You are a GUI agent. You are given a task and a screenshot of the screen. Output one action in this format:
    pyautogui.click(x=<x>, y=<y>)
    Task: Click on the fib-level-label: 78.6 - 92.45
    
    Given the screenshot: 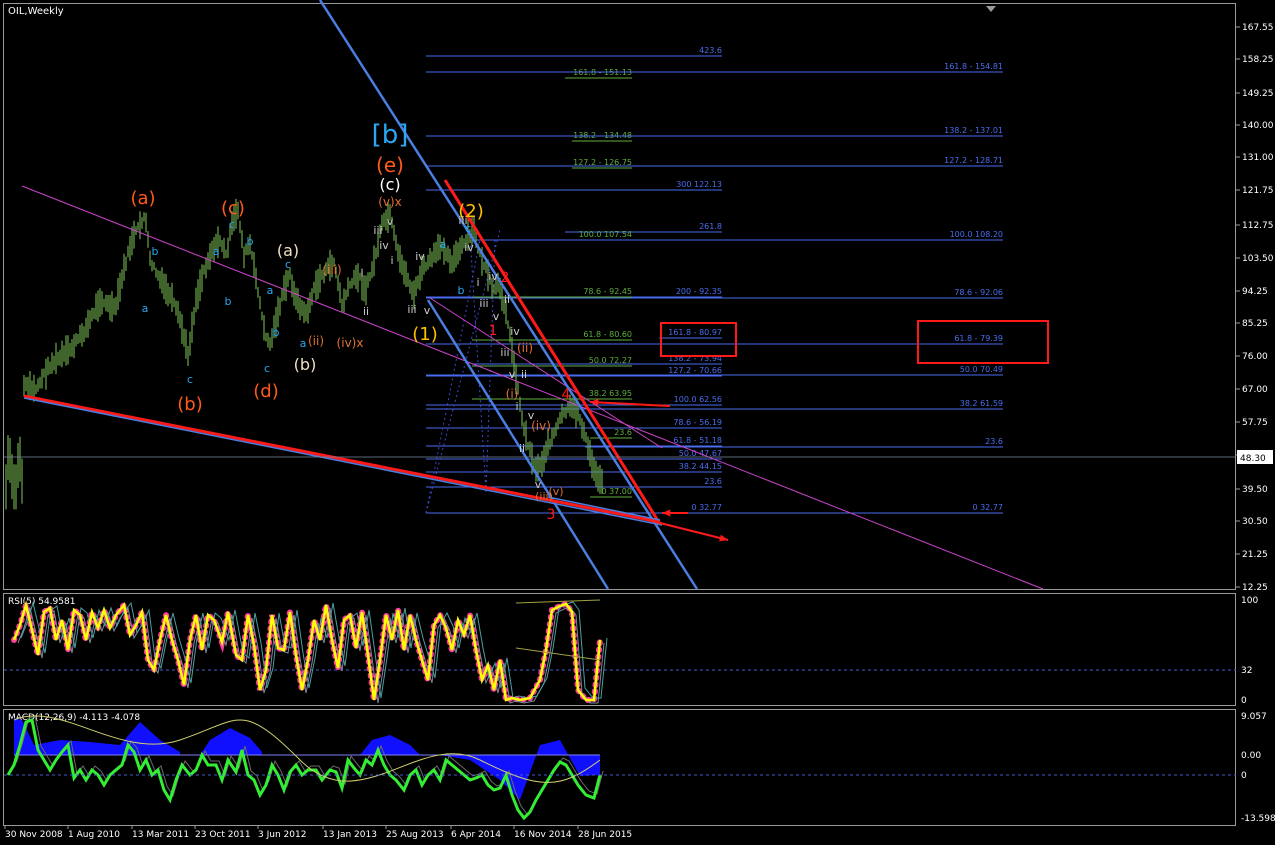 What is the action you would take?
    pyautogui.click(x=607, y=291)
    